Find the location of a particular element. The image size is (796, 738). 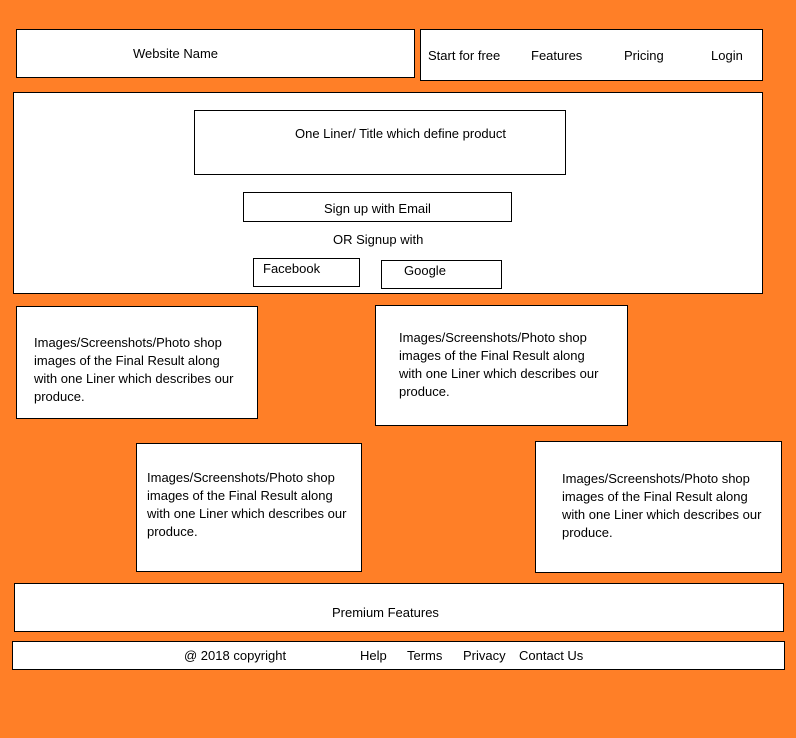

nav-features: Features is located at coordinates (556, 55).